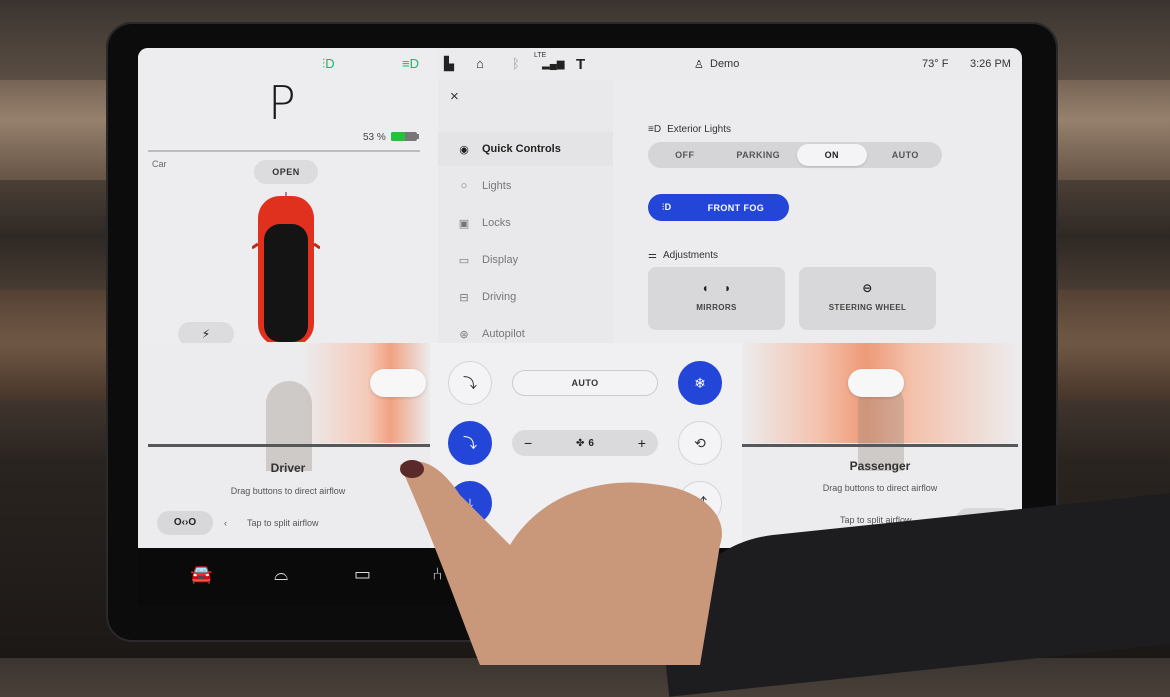 This screenshot has width=1170, height=697. What do you see at coordinates (935, 64) in the screenshot?
I see `temperature: 73° F` at bounding box center [935, 64].